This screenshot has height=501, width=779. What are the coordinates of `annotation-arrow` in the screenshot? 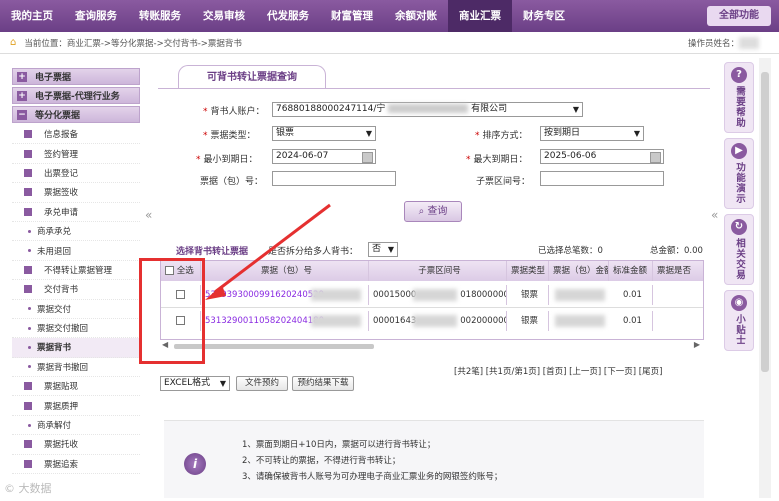 It's located at (268, 251).